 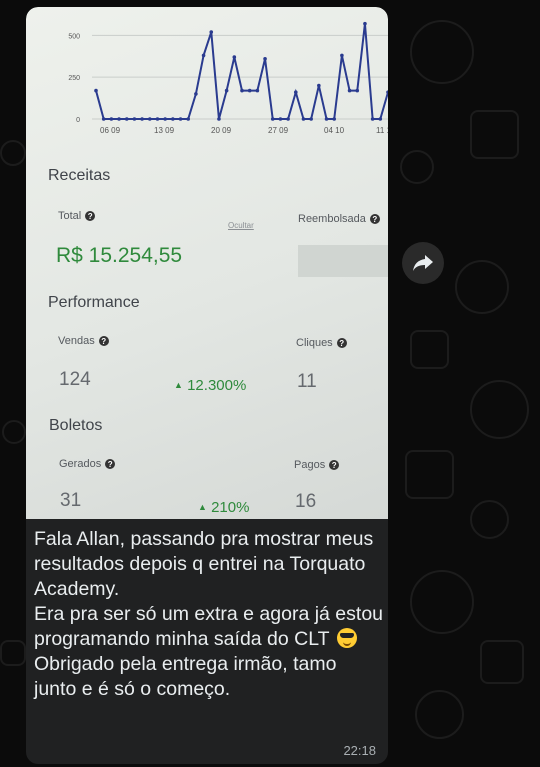 I want to click on chart-y-tick-label: 500, so click(x=74, y=36).